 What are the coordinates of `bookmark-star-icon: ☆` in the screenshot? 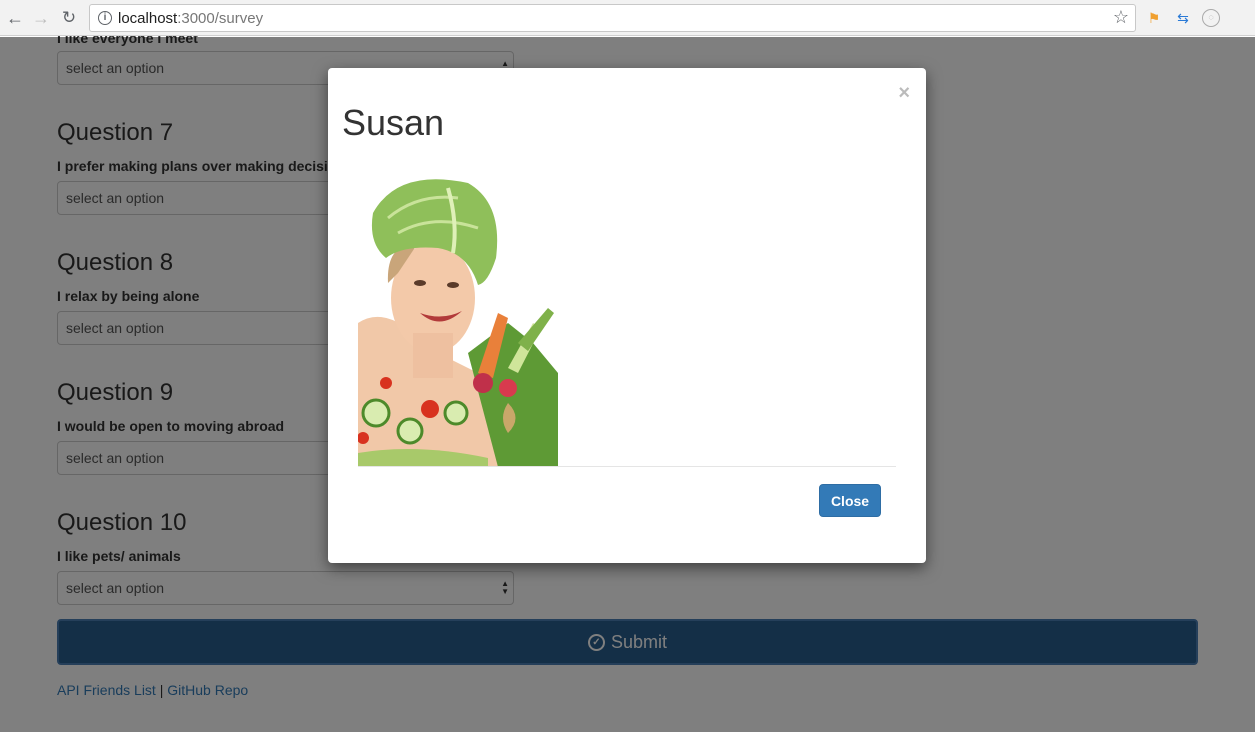 It's located at (1121, 17).